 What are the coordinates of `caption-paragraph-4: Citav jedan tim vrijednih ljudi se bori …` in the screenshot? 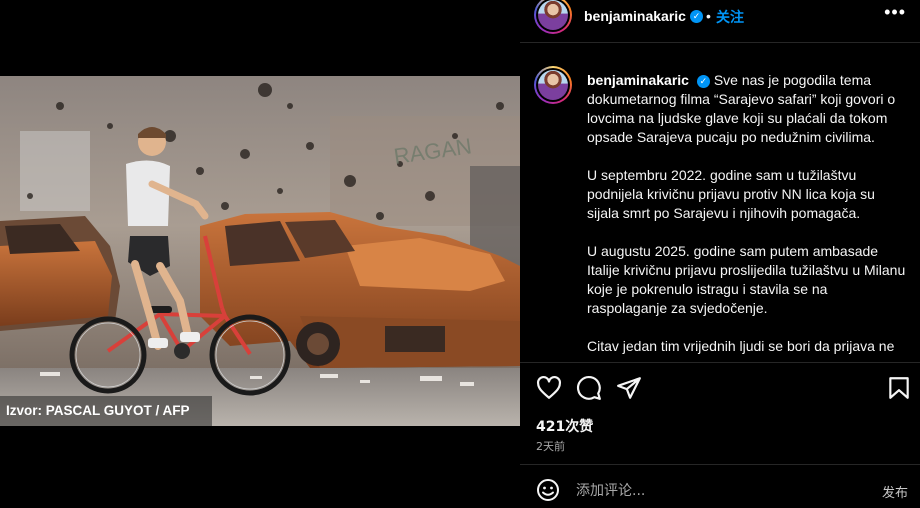 It's located at (741, 346).